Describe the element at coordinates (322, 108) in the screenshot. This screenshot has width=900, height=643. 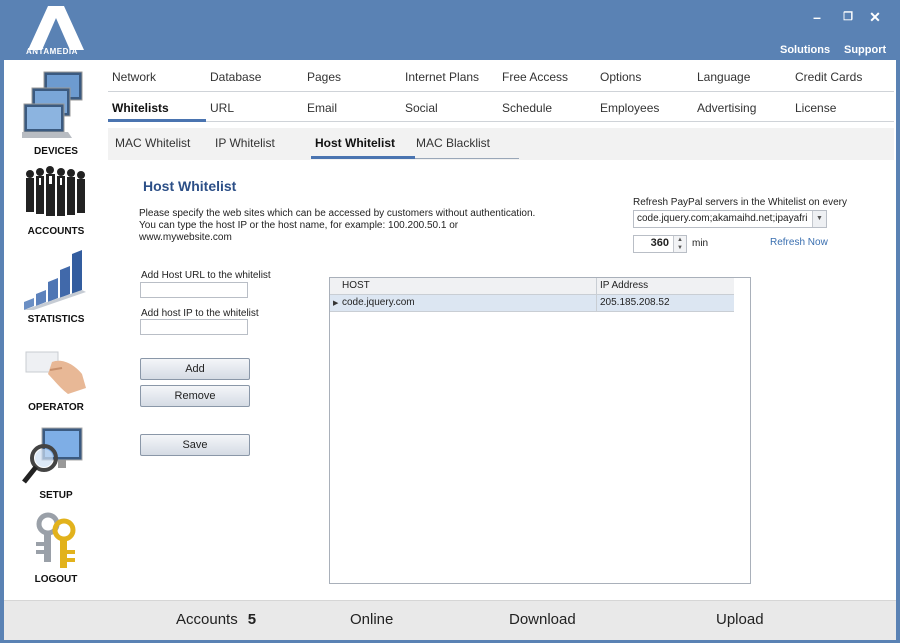
I see `tab-email: Email` at that location.